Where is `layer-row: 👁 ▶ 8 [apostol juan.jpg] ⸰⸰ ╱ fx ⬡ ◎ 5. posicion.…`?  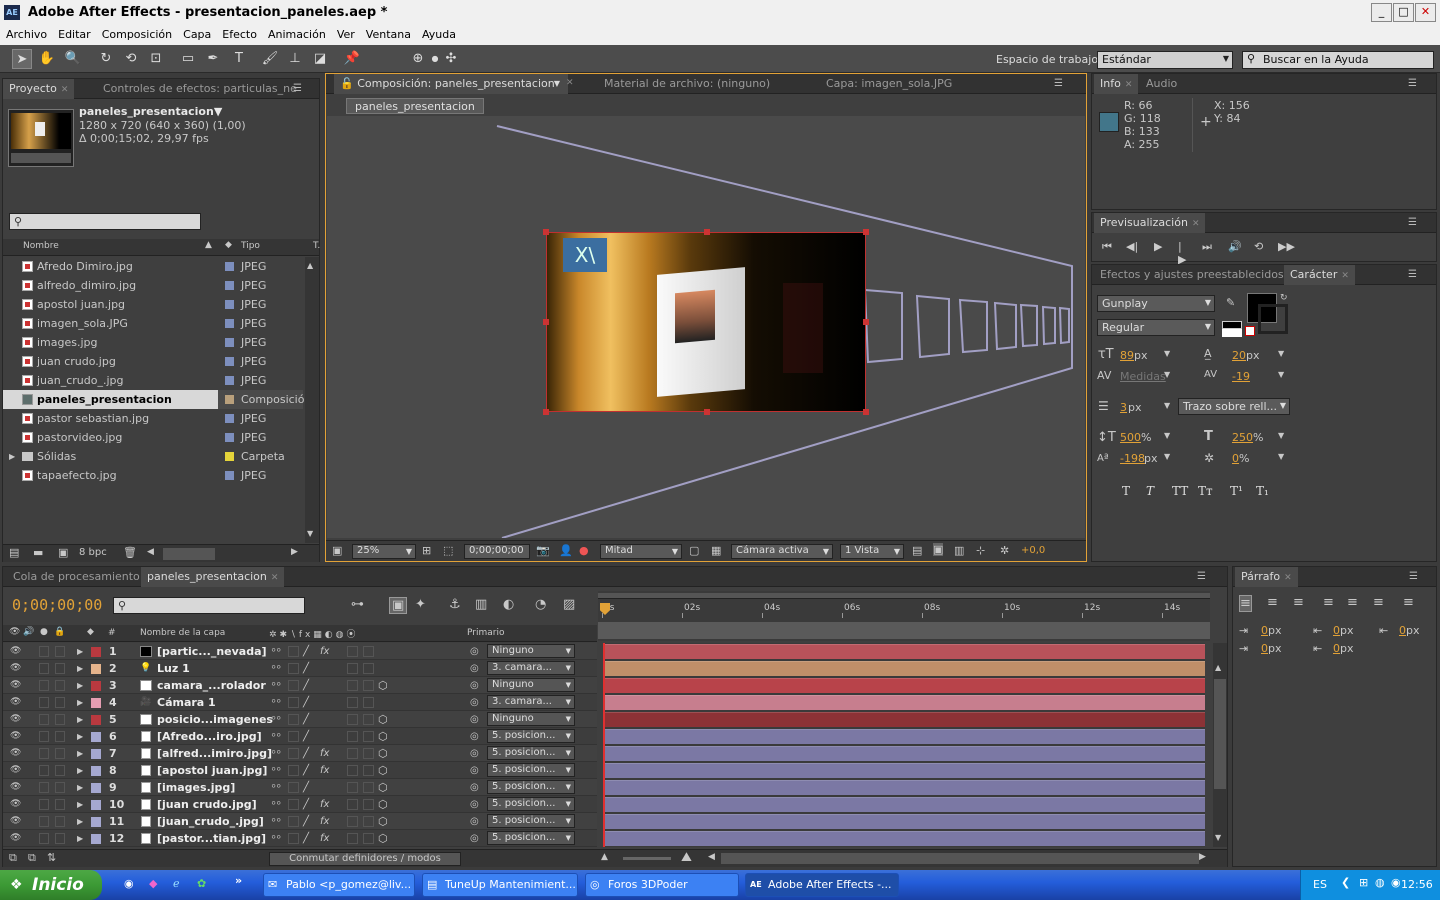
layer-row: 👁 ▶ 8 [apostol juan.jpg] ⸰⸰ ╱ fx ⬡ ◎ 5. posicion.… is located at coordinates (300, 770).